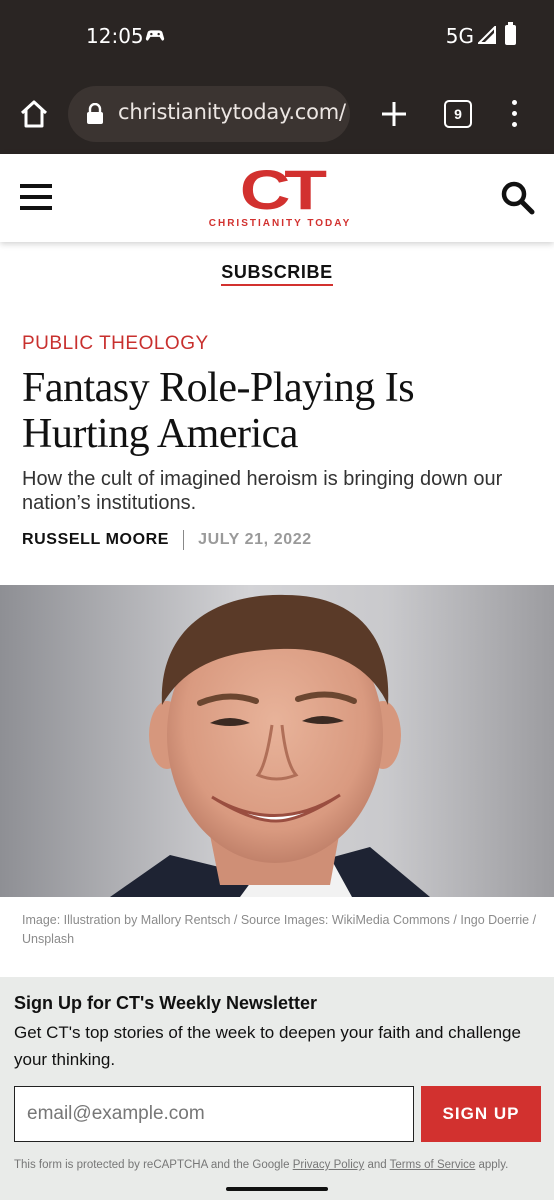 Image resolution: width=554 pixels, height=1200 pixels. I want to click on subscribe-link: SUBSCRIBE, so click(277, 274).